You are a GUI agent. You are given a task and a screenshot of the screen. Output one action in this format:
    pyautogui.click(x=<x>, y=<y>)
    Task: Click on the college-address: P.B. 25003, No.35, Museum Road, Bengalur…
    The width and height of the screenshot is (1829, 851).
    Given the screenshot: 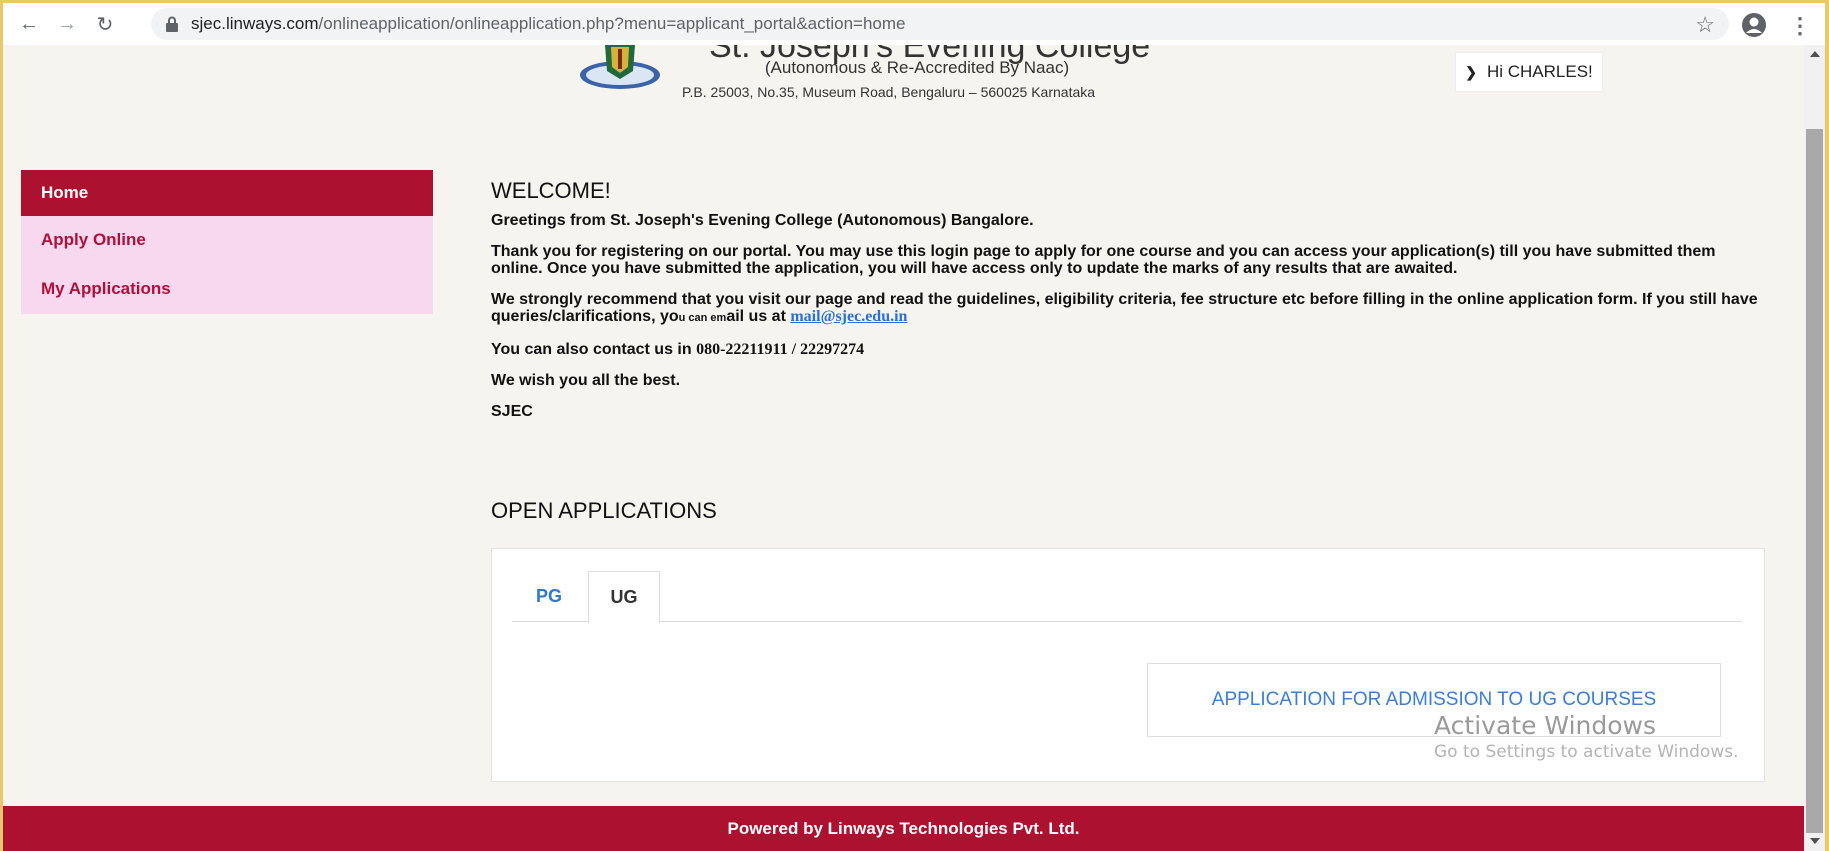 What is the action you would take?
    pyautogui.click(x=889, y=92)
    